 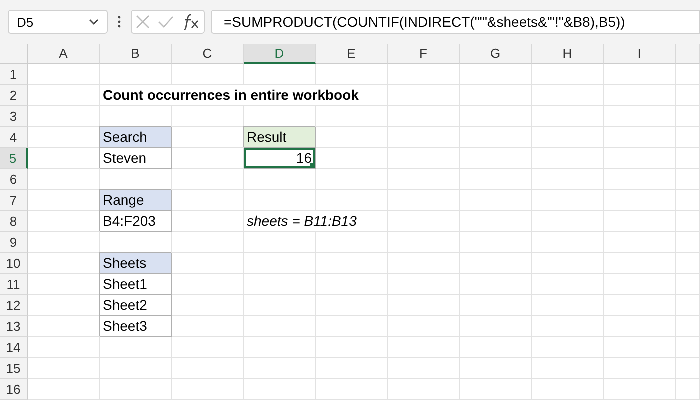 I want to click on column-header: D, so click(x=280, y=54).